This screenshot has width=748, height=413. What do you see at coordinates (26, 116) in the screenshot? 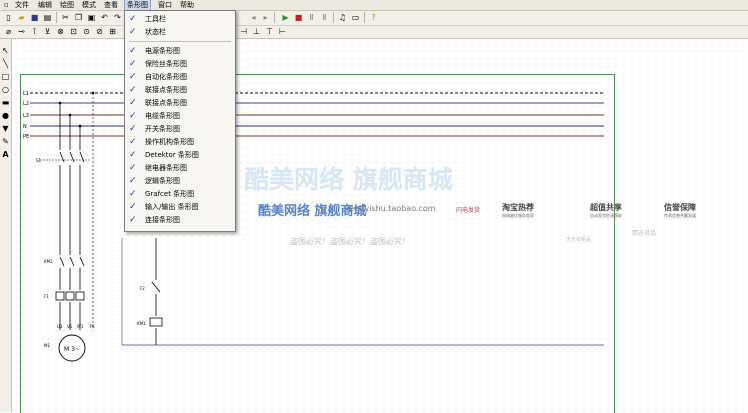
I see `rail-label-l3: L3` at bounding box center [26, 116].